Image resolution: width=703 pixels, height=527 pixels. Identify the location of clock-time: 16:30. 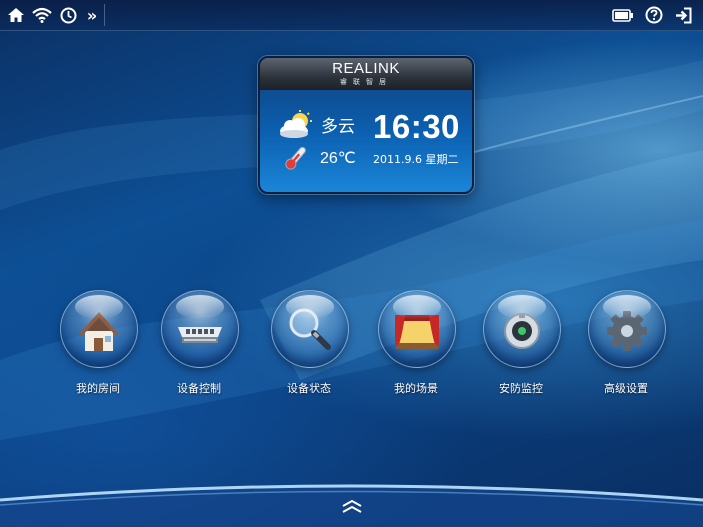
(416, 126).